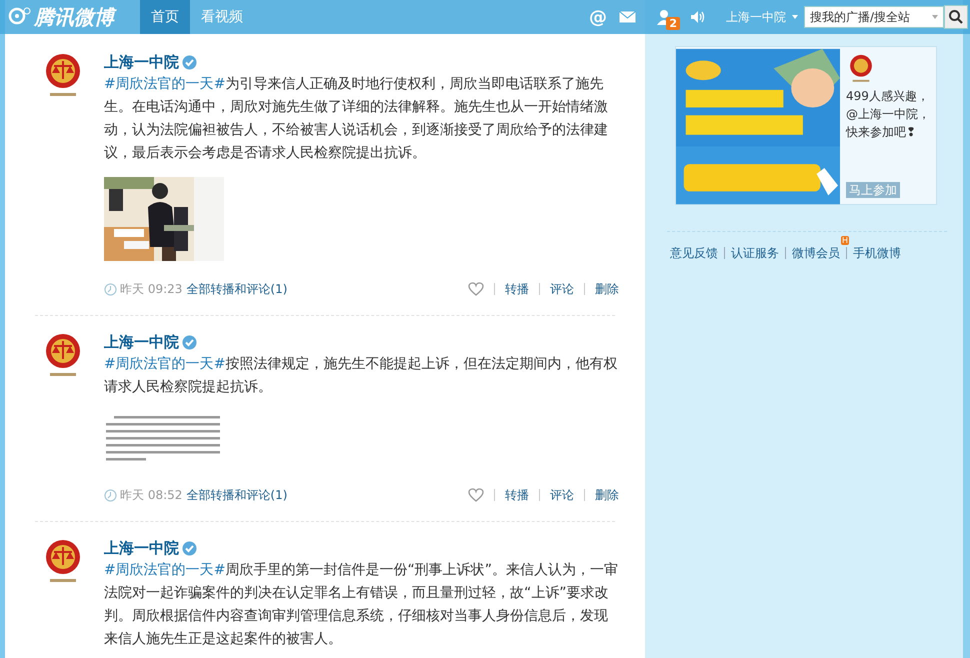 The image size is (970, 658). What do you see at coordinates (888, 114) in the screenshot?
I see `promo-text: 499人感兴趣，@上海一中院，快来参加吧❢` at bounding box center [888, 114].